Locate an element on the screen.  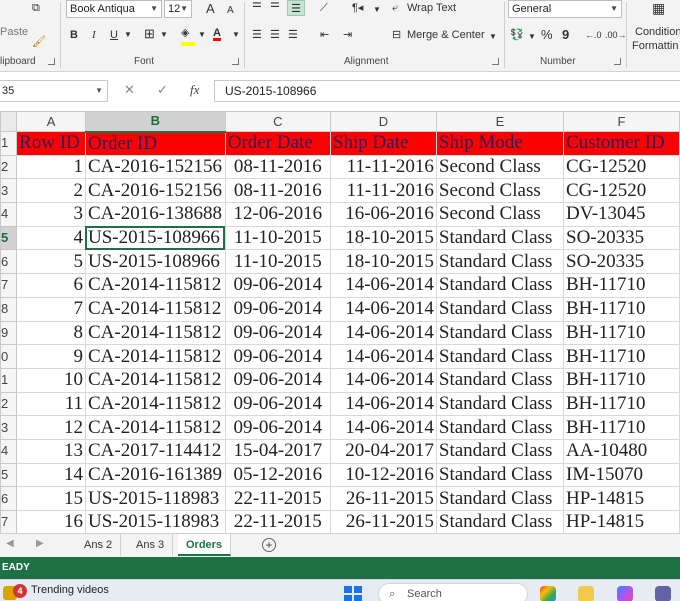
insert-function-button: fx is located at coordinates (194, 90).